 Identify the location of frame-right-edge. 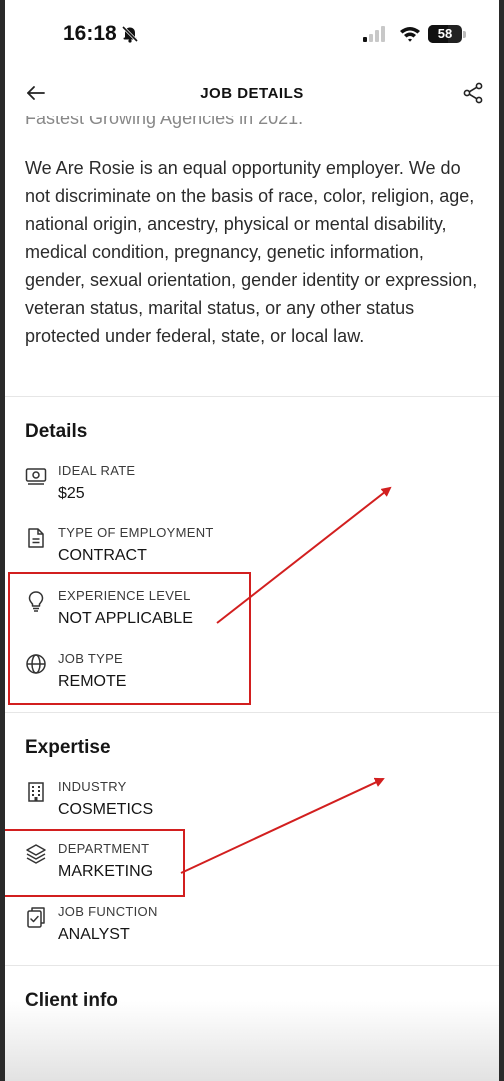
(501, 540).